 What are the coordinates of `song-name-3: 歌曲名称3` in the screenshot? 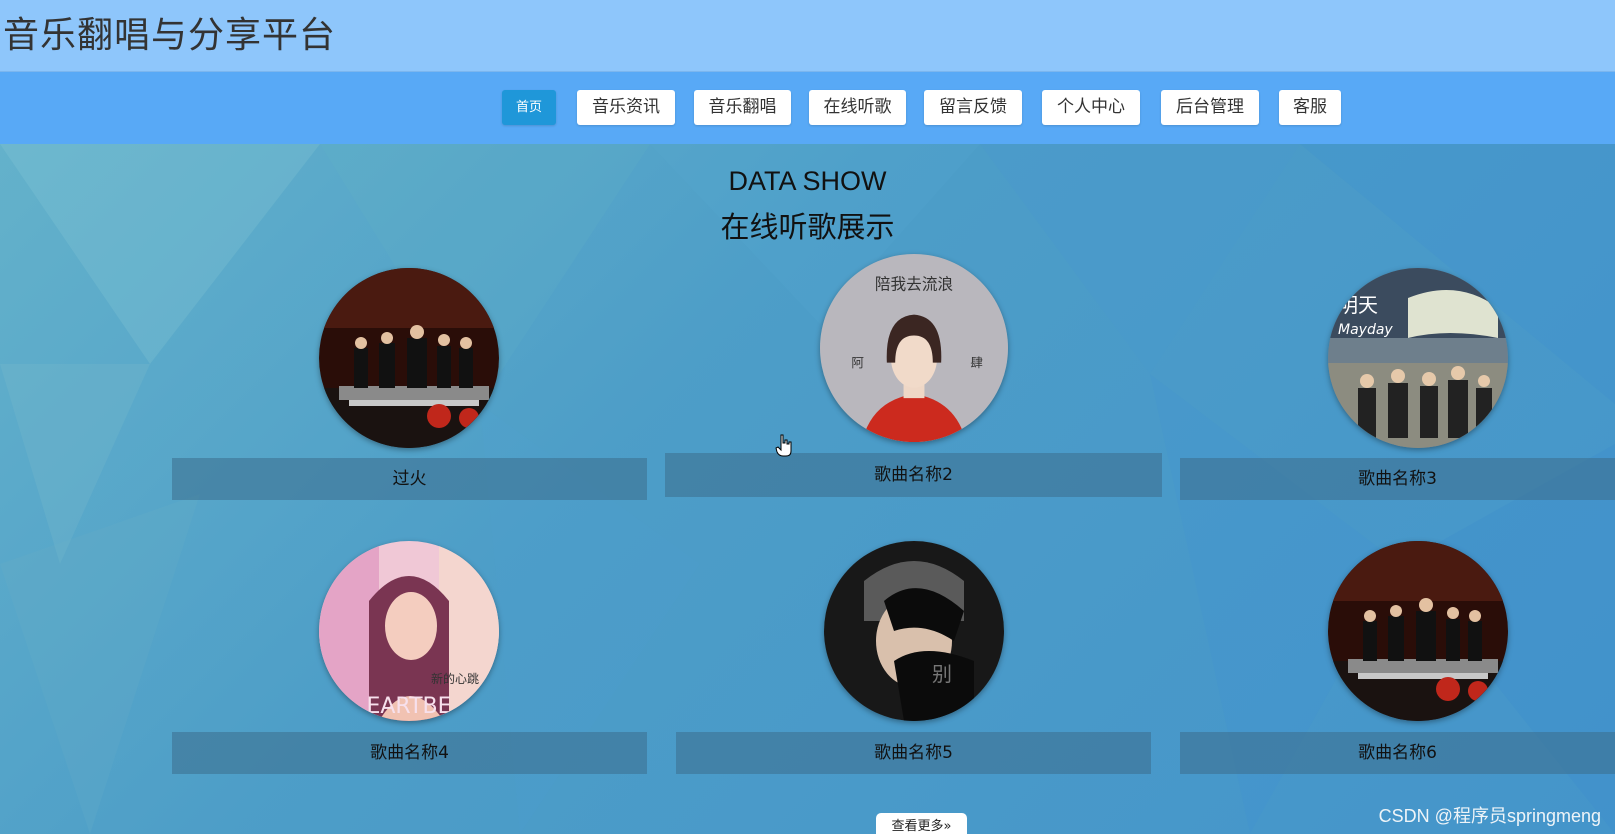 It's located at (1397, 479).